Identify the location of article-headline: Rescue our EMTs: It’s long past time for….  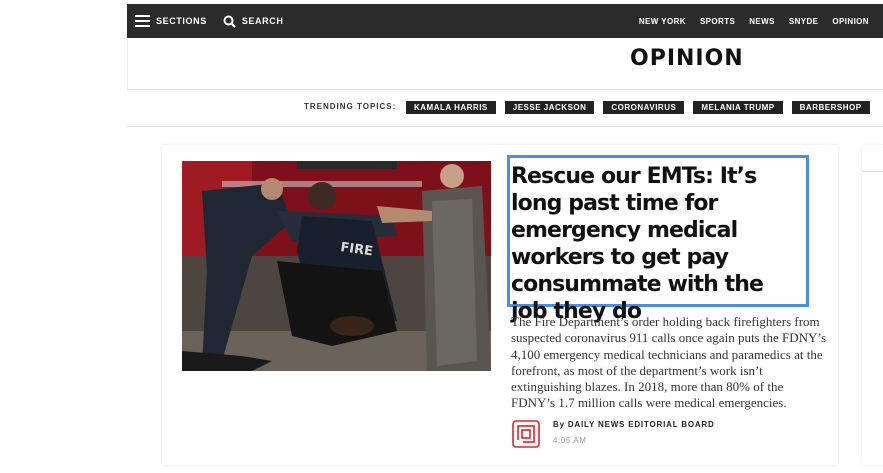
(656, 244).